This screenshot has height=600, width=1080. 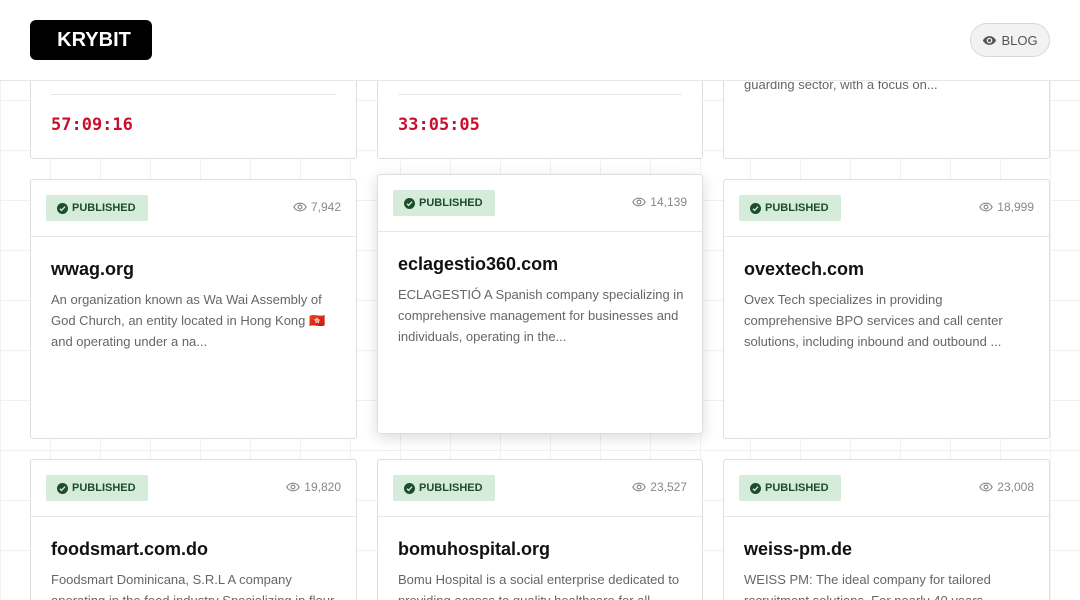 What do you see at coordinates (325, 207) in the screenshot?
I see `view-count-text: 7,942` at bounding box center [325, 207].